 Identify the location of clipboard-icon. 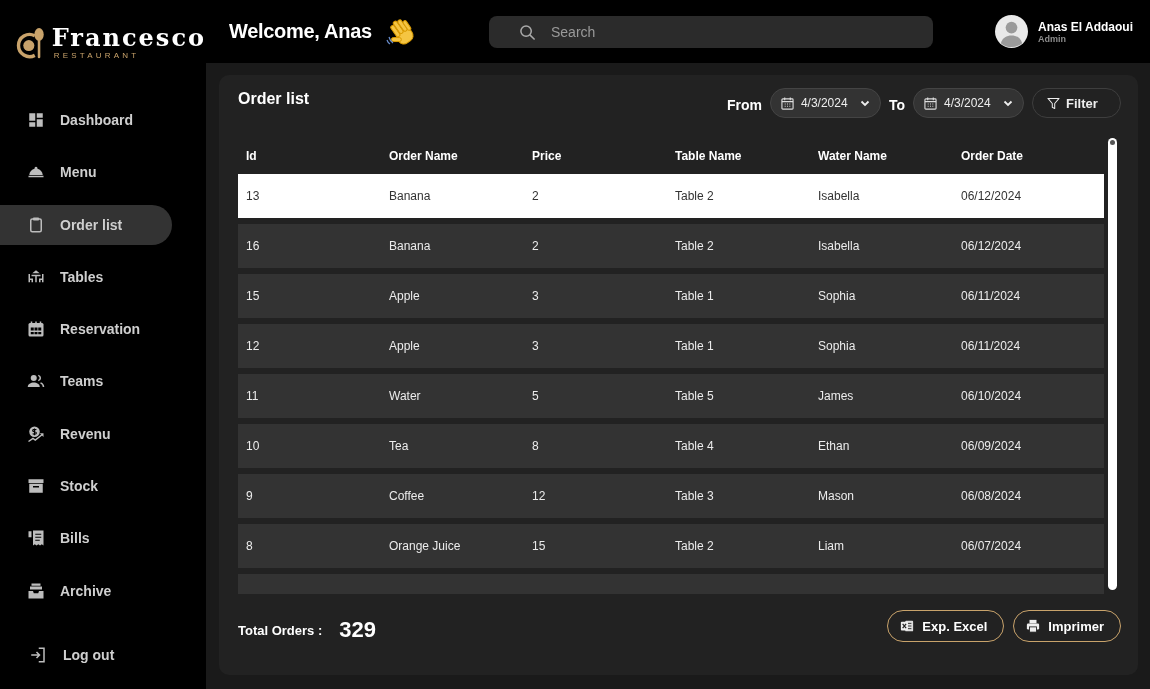
(36, 224).